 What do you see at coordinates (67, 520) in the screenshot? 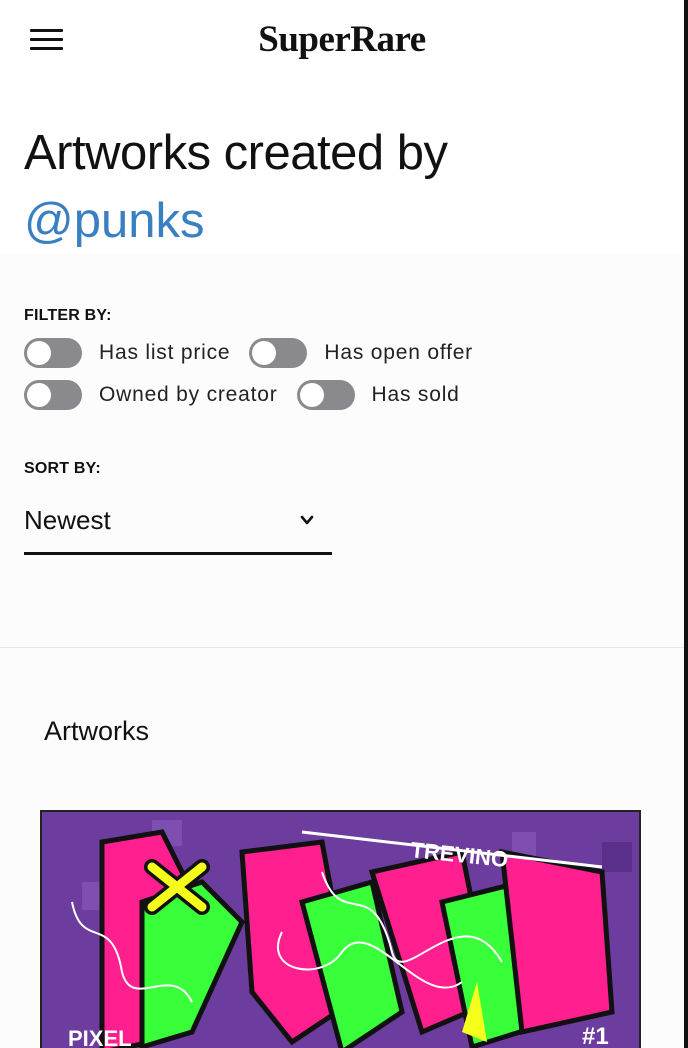
I see `sort-selected-value: Newest` at bounding box center [67, 520].